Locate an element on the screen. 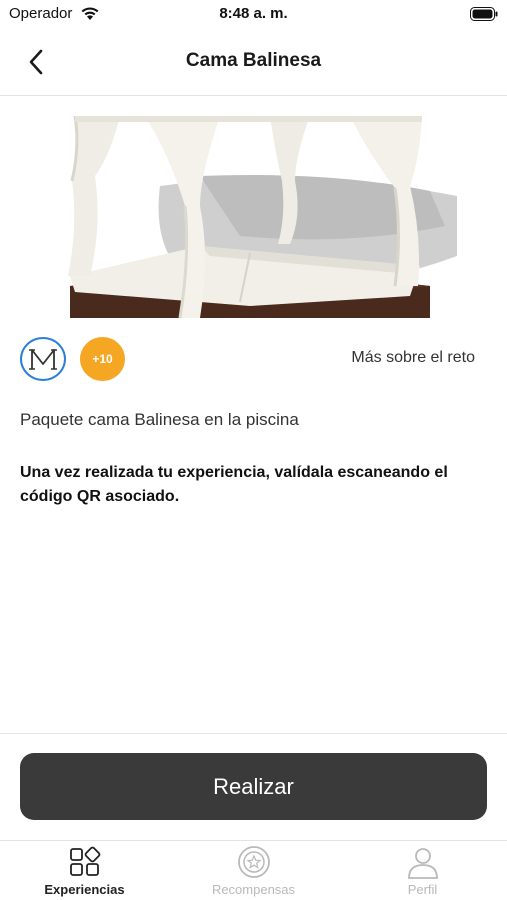  status-time: 8:48 a. m. is located at coordinates (253, 13).